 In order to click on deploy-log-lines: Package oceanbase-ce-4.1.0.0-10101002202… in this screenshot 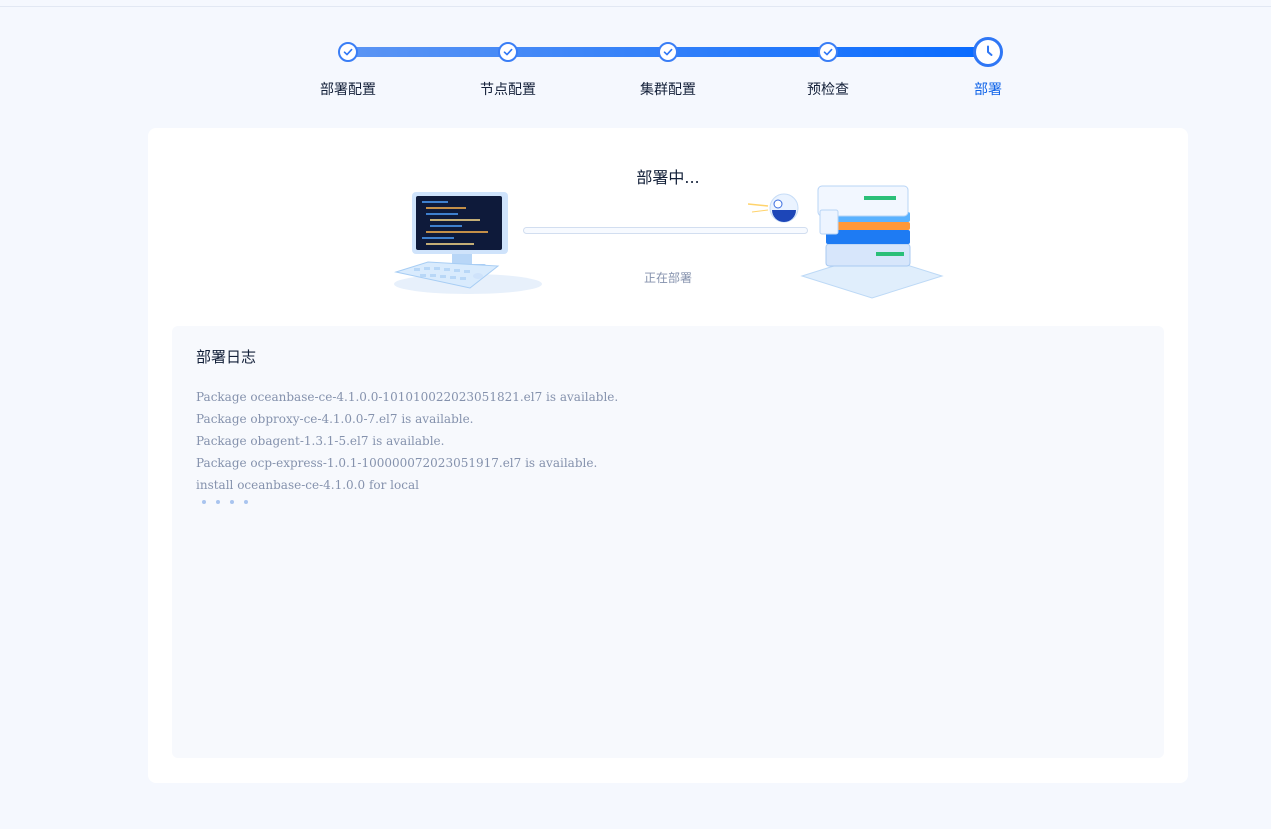, I will do `click(407, 441)`.